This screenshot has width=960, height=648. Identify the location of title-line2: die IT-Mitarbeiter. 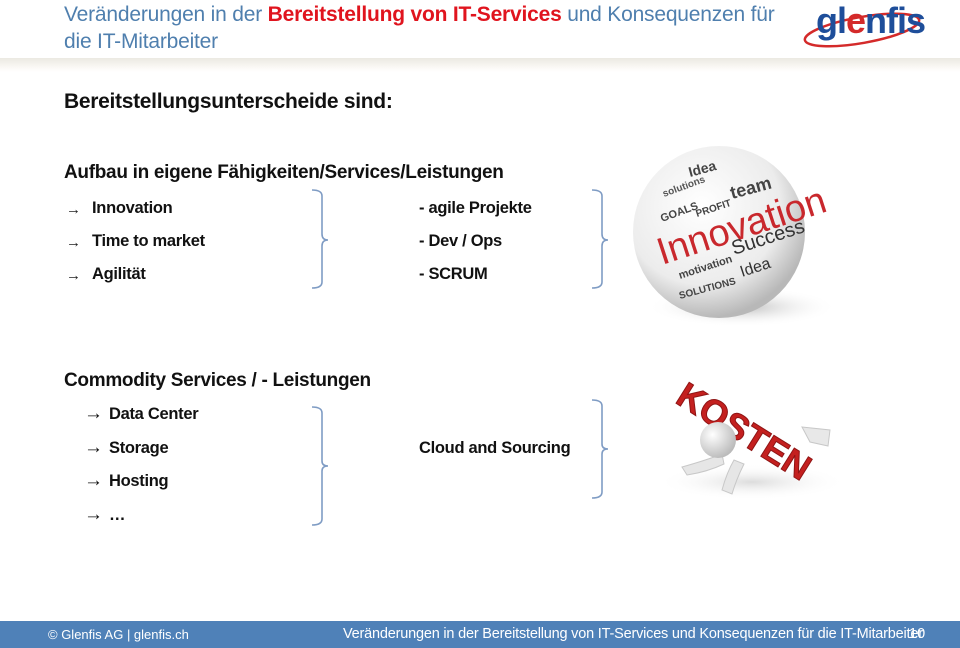
(141, 41).